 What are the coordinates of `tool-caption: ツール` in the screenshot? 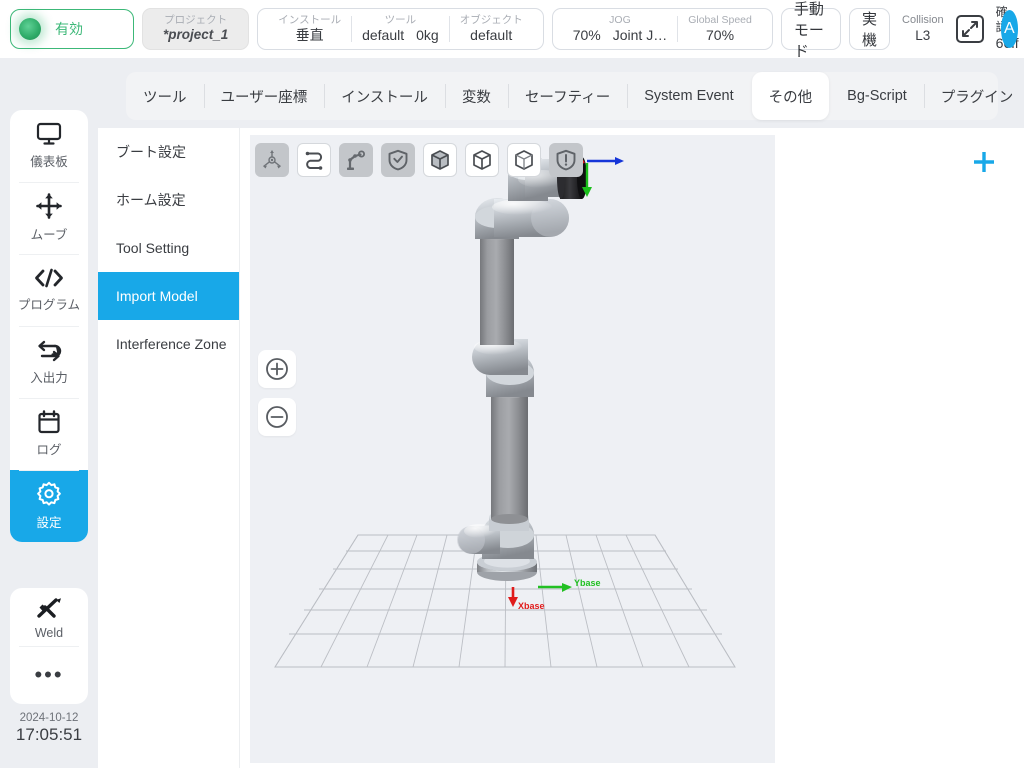 It's located at (400, 19).